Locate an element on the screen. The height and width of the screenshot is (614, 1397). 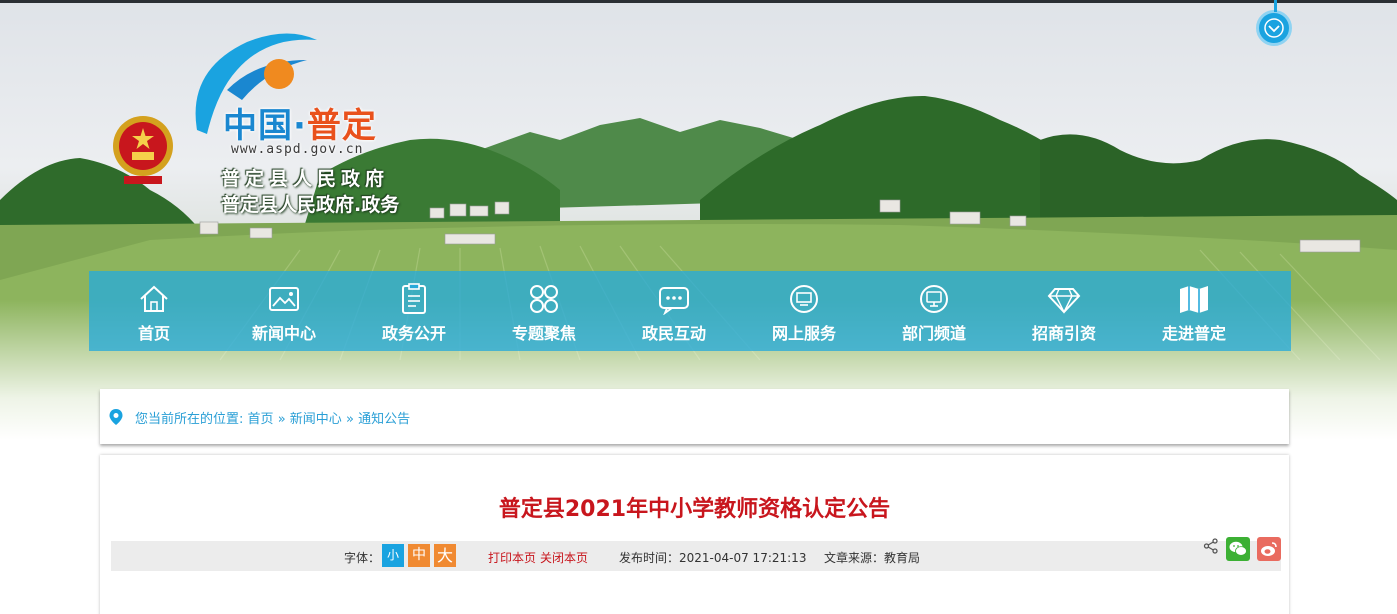
location-pin-icon is located at coordinates (116, 417).